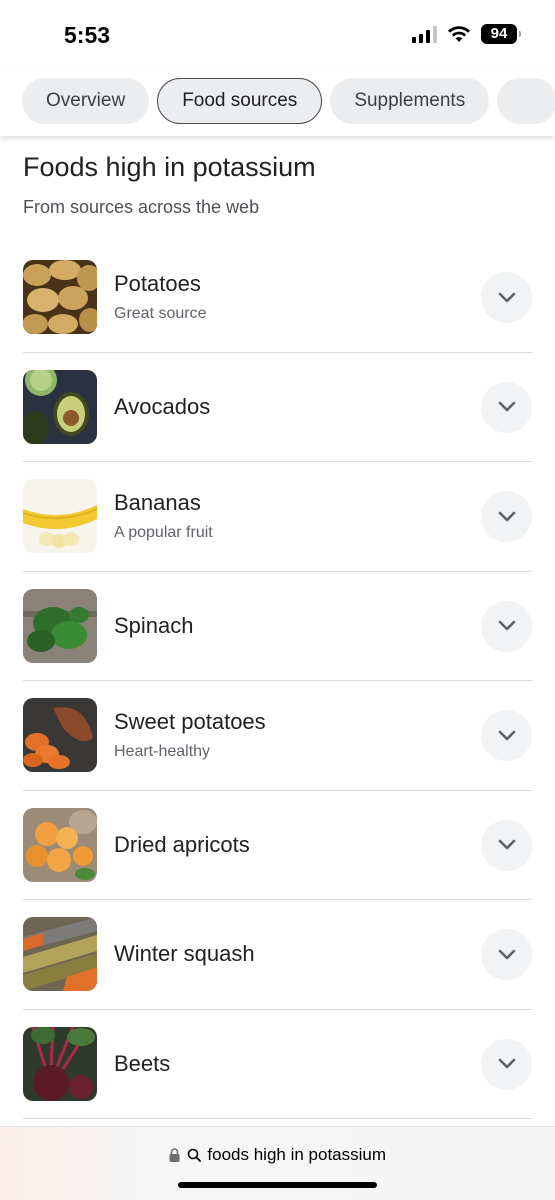 The image size is (555, 1200). What do you see at coordinates (60, 844) in the screenshot?
I see `dried-apricots-image` at bounding box center [60, 844].